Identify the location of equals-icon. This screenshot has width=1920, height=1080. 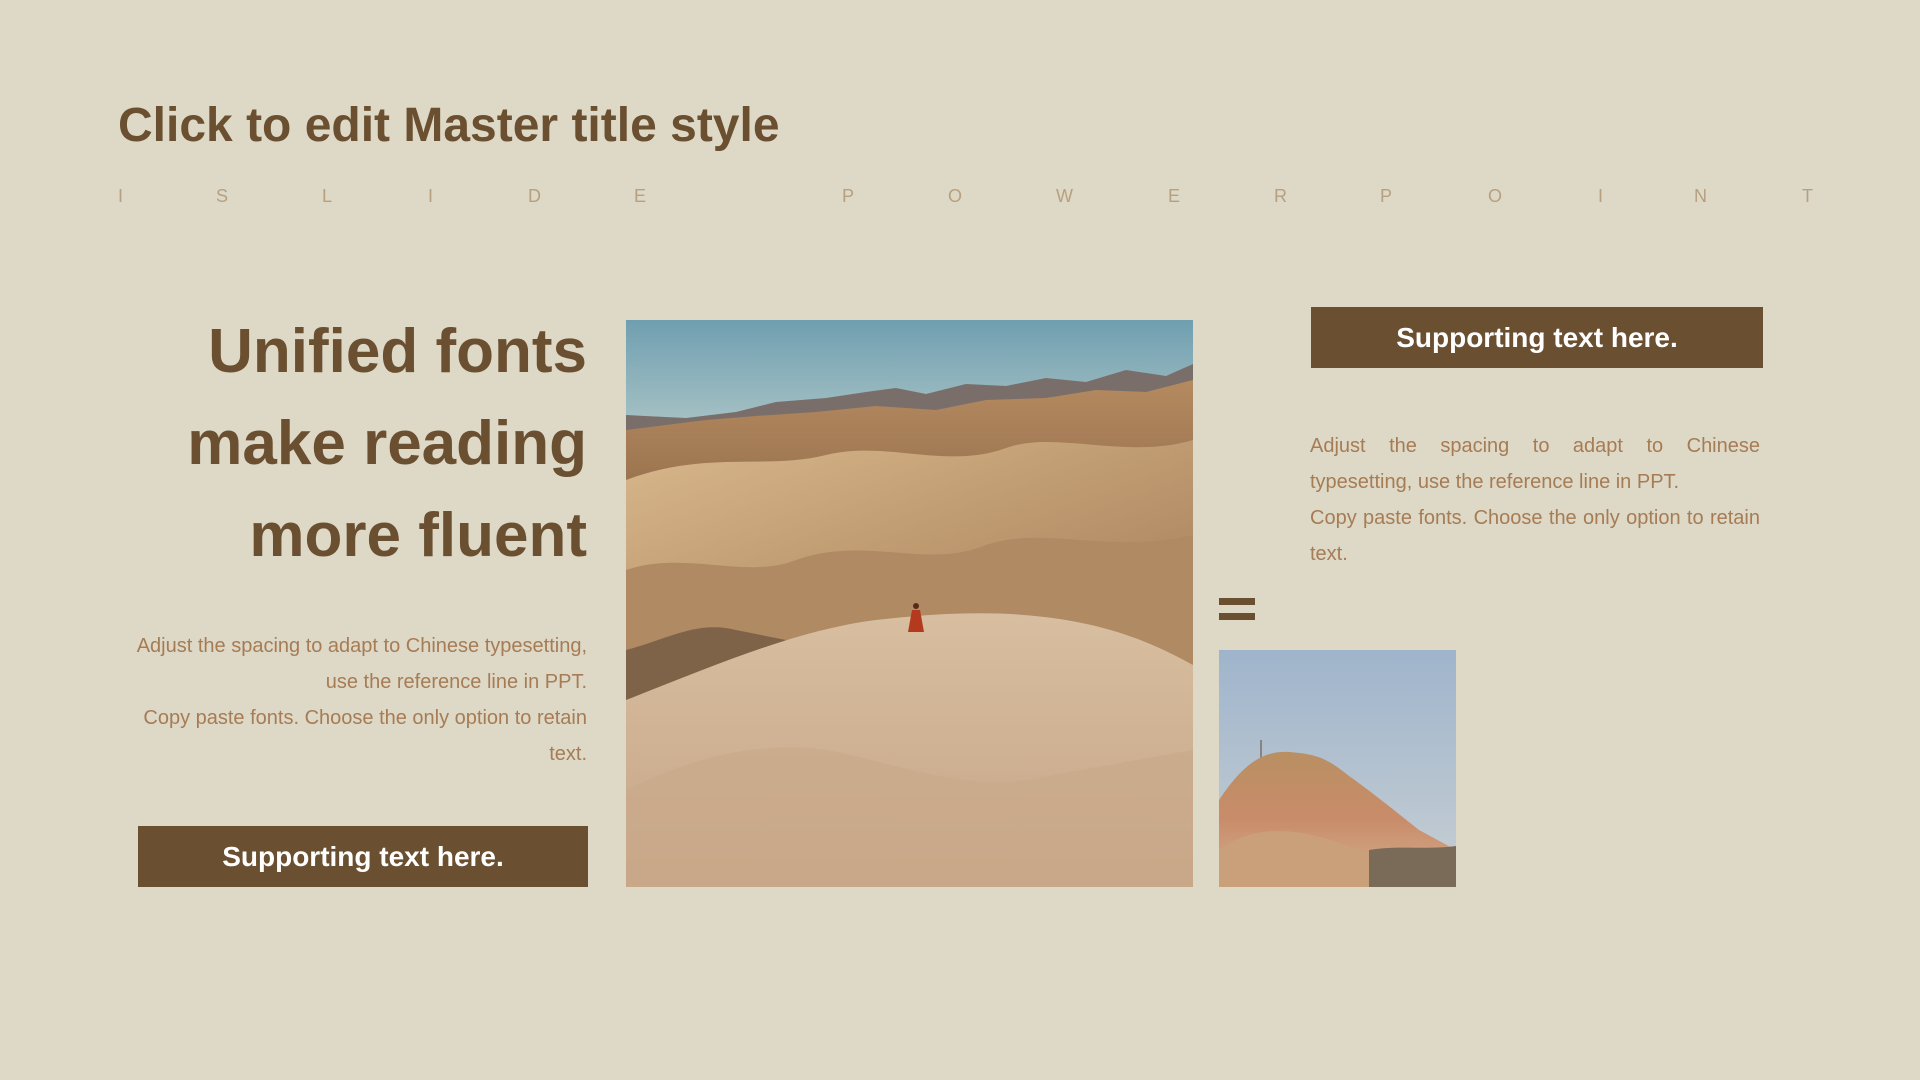
(1237, 611).